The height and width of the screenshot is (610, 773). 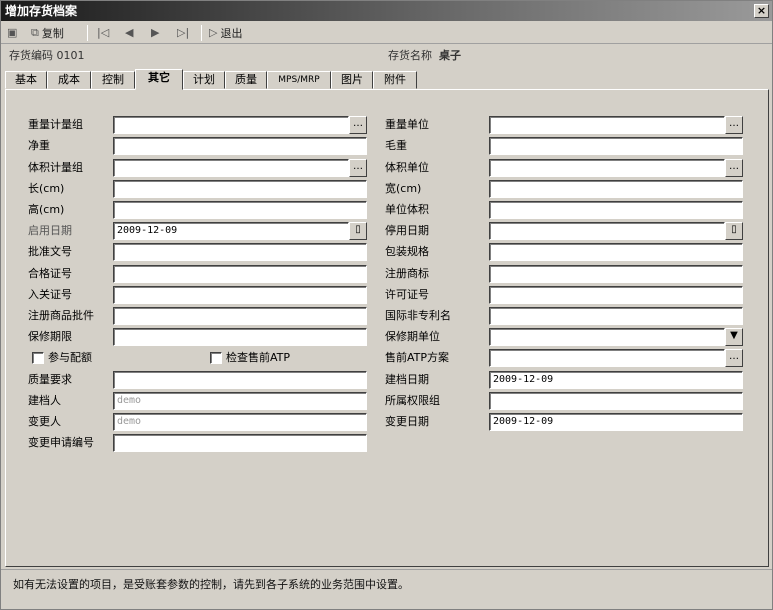 What do you see at coordinates (761, 11) in the screenshot?
I see `close-button: ×` at bounding box center [761, 11].